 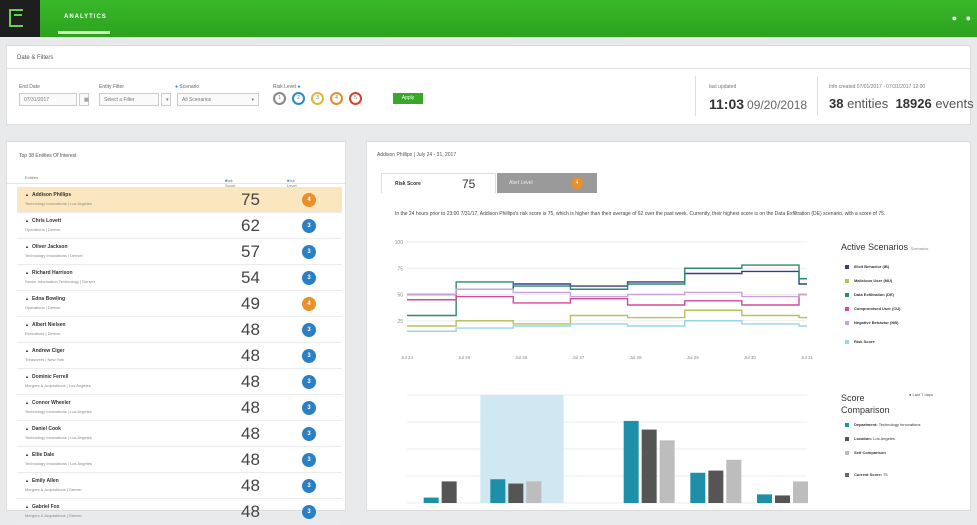 I want to click on user-icon: ●, so click(x=968, y=18).